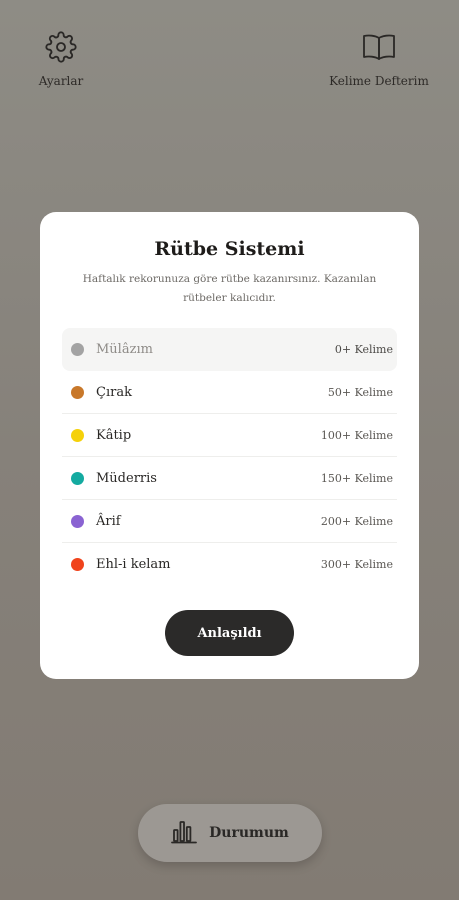 The width and height of the screenshot is (459, 900). Describe the element at coordinates (114, 392) in the screenshot. I see `rank-name: Çırak` at that location.